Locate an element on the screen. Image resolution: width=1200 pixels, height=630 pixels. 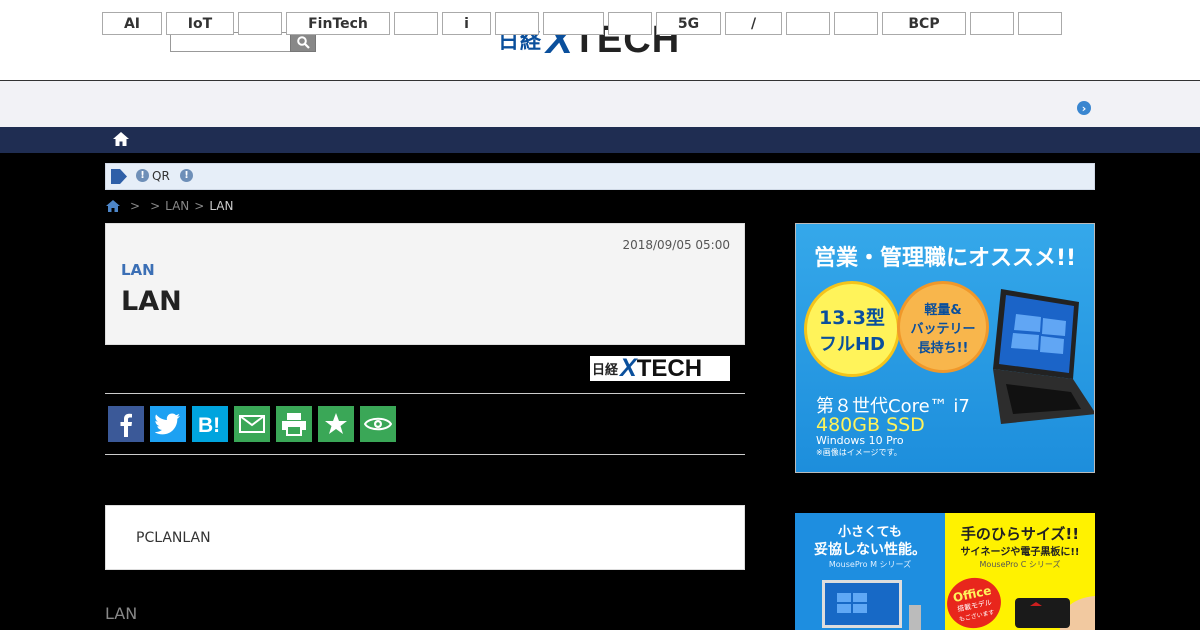
mail-icon is located at coordinates (252, 424).